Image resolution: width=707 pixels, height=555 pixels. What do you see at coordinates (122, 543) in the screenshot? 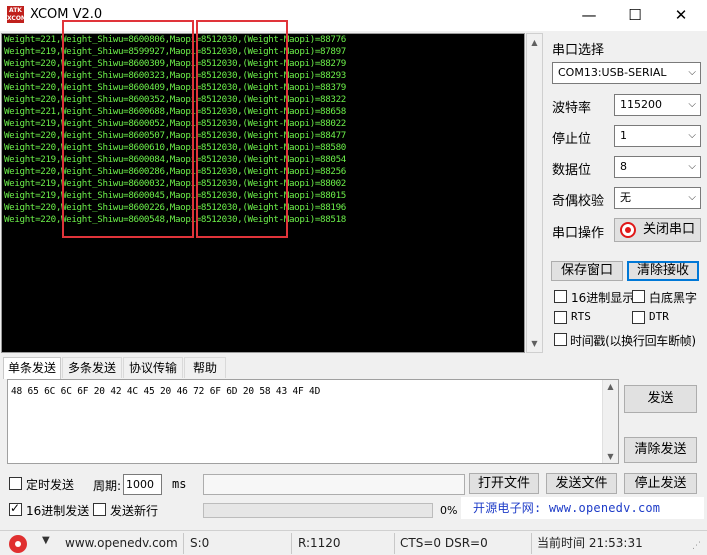
I see `status-url: www.openedv.com` at bounding box center [122, 543].